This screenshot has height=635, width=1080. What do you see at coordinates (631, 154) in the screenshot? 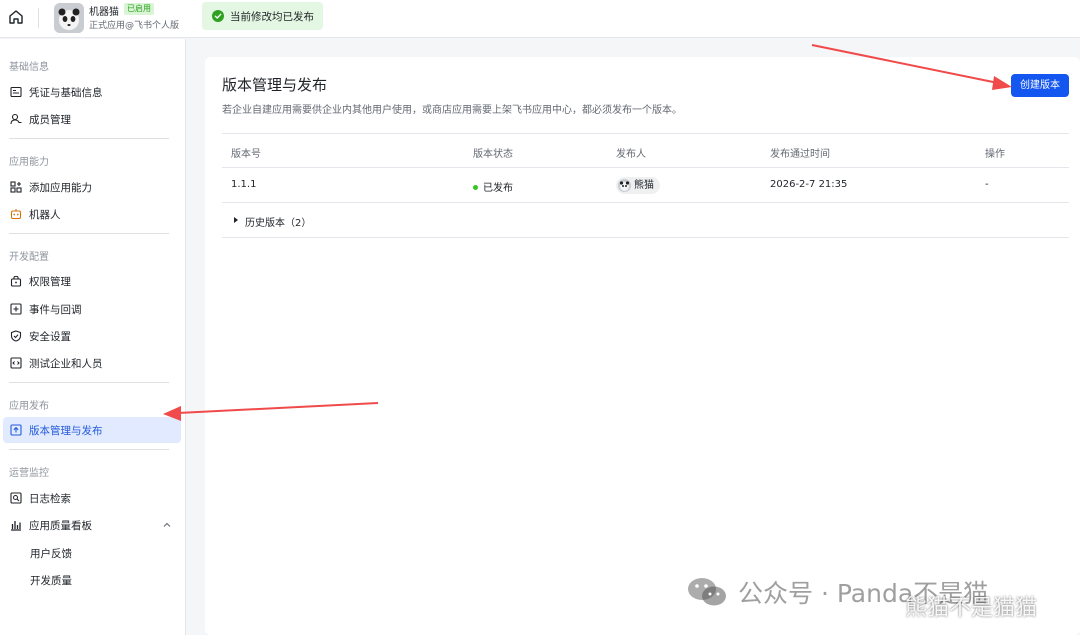
I see `column-header-publisher: 发布人` at bounding box center [631, 154].